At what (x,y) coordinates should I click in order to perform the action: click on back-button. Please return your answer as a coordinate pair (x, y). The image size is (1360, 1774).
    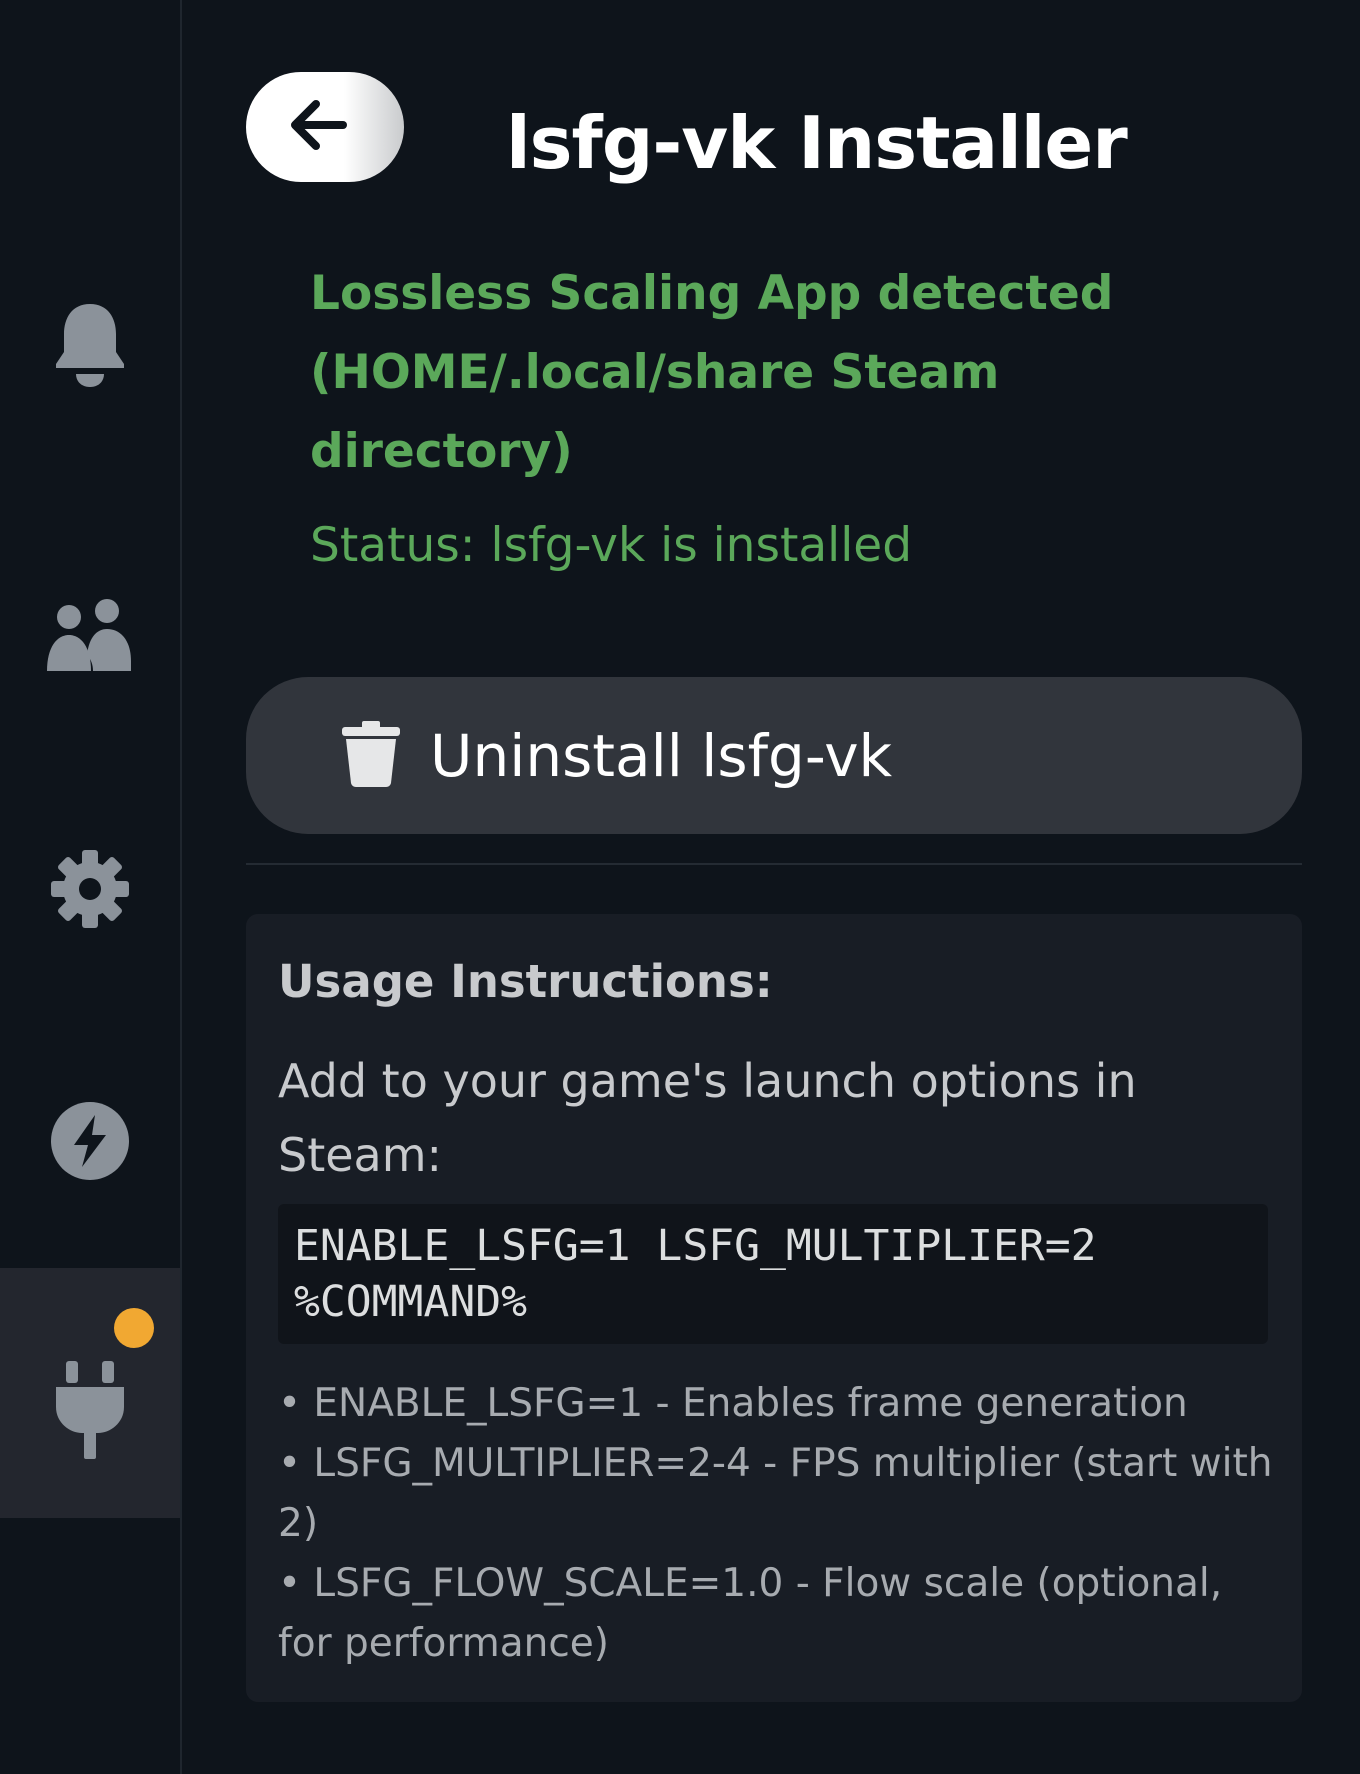
    Looking at the image, I should click on (325, 127).